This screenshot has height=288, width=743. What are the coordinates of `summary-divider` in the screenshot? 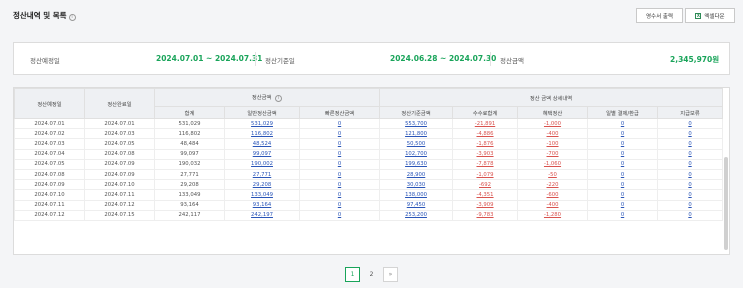 It's located at (490, 59).